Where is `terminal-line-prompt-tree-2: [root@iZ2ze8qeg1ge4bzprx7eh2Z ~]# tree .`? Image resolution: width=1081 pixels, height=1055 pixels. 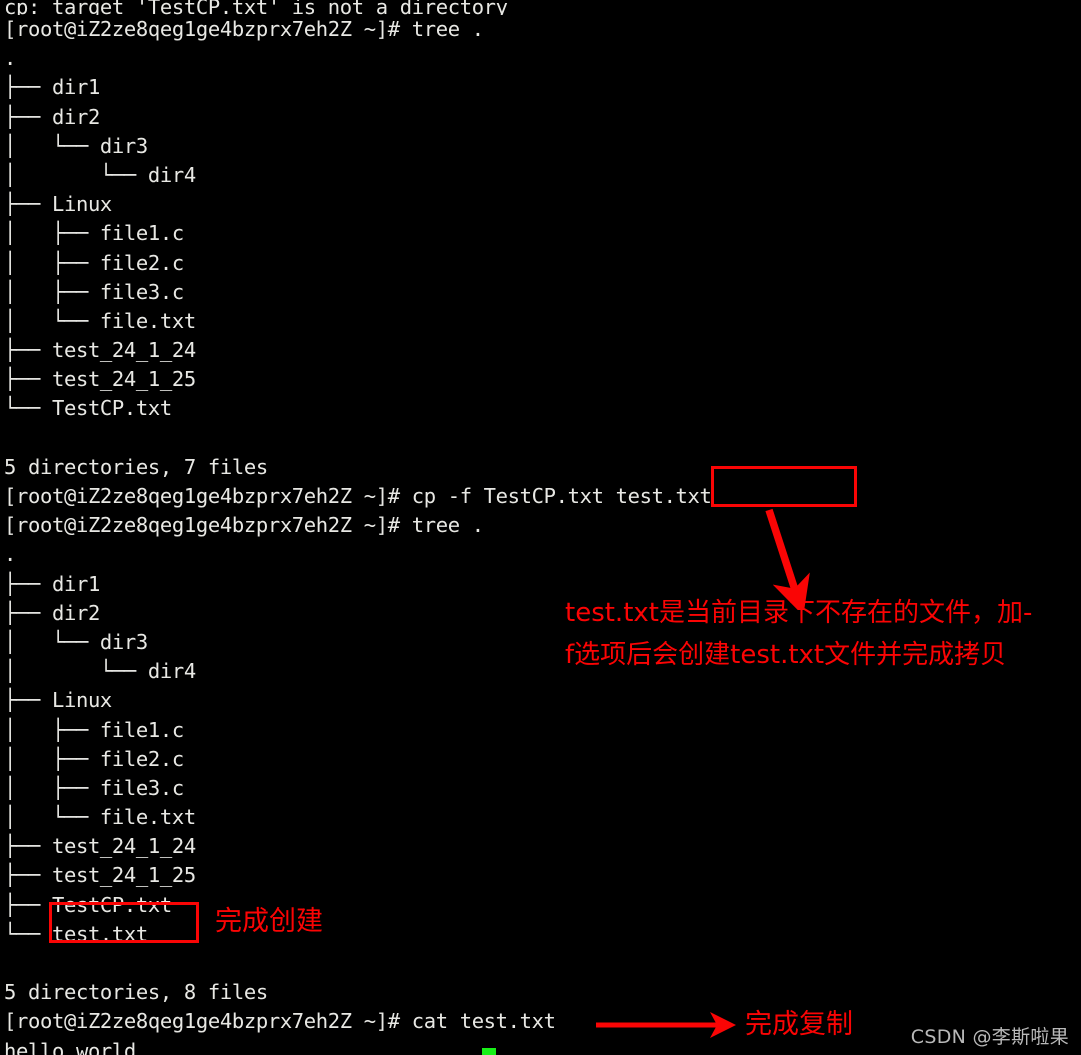 terminal-line-prompt-tree-2: [root@iZ2ze8qeg1ge4bzprx7eh2Z ~]# tree . is located at coordinates (244, 525).